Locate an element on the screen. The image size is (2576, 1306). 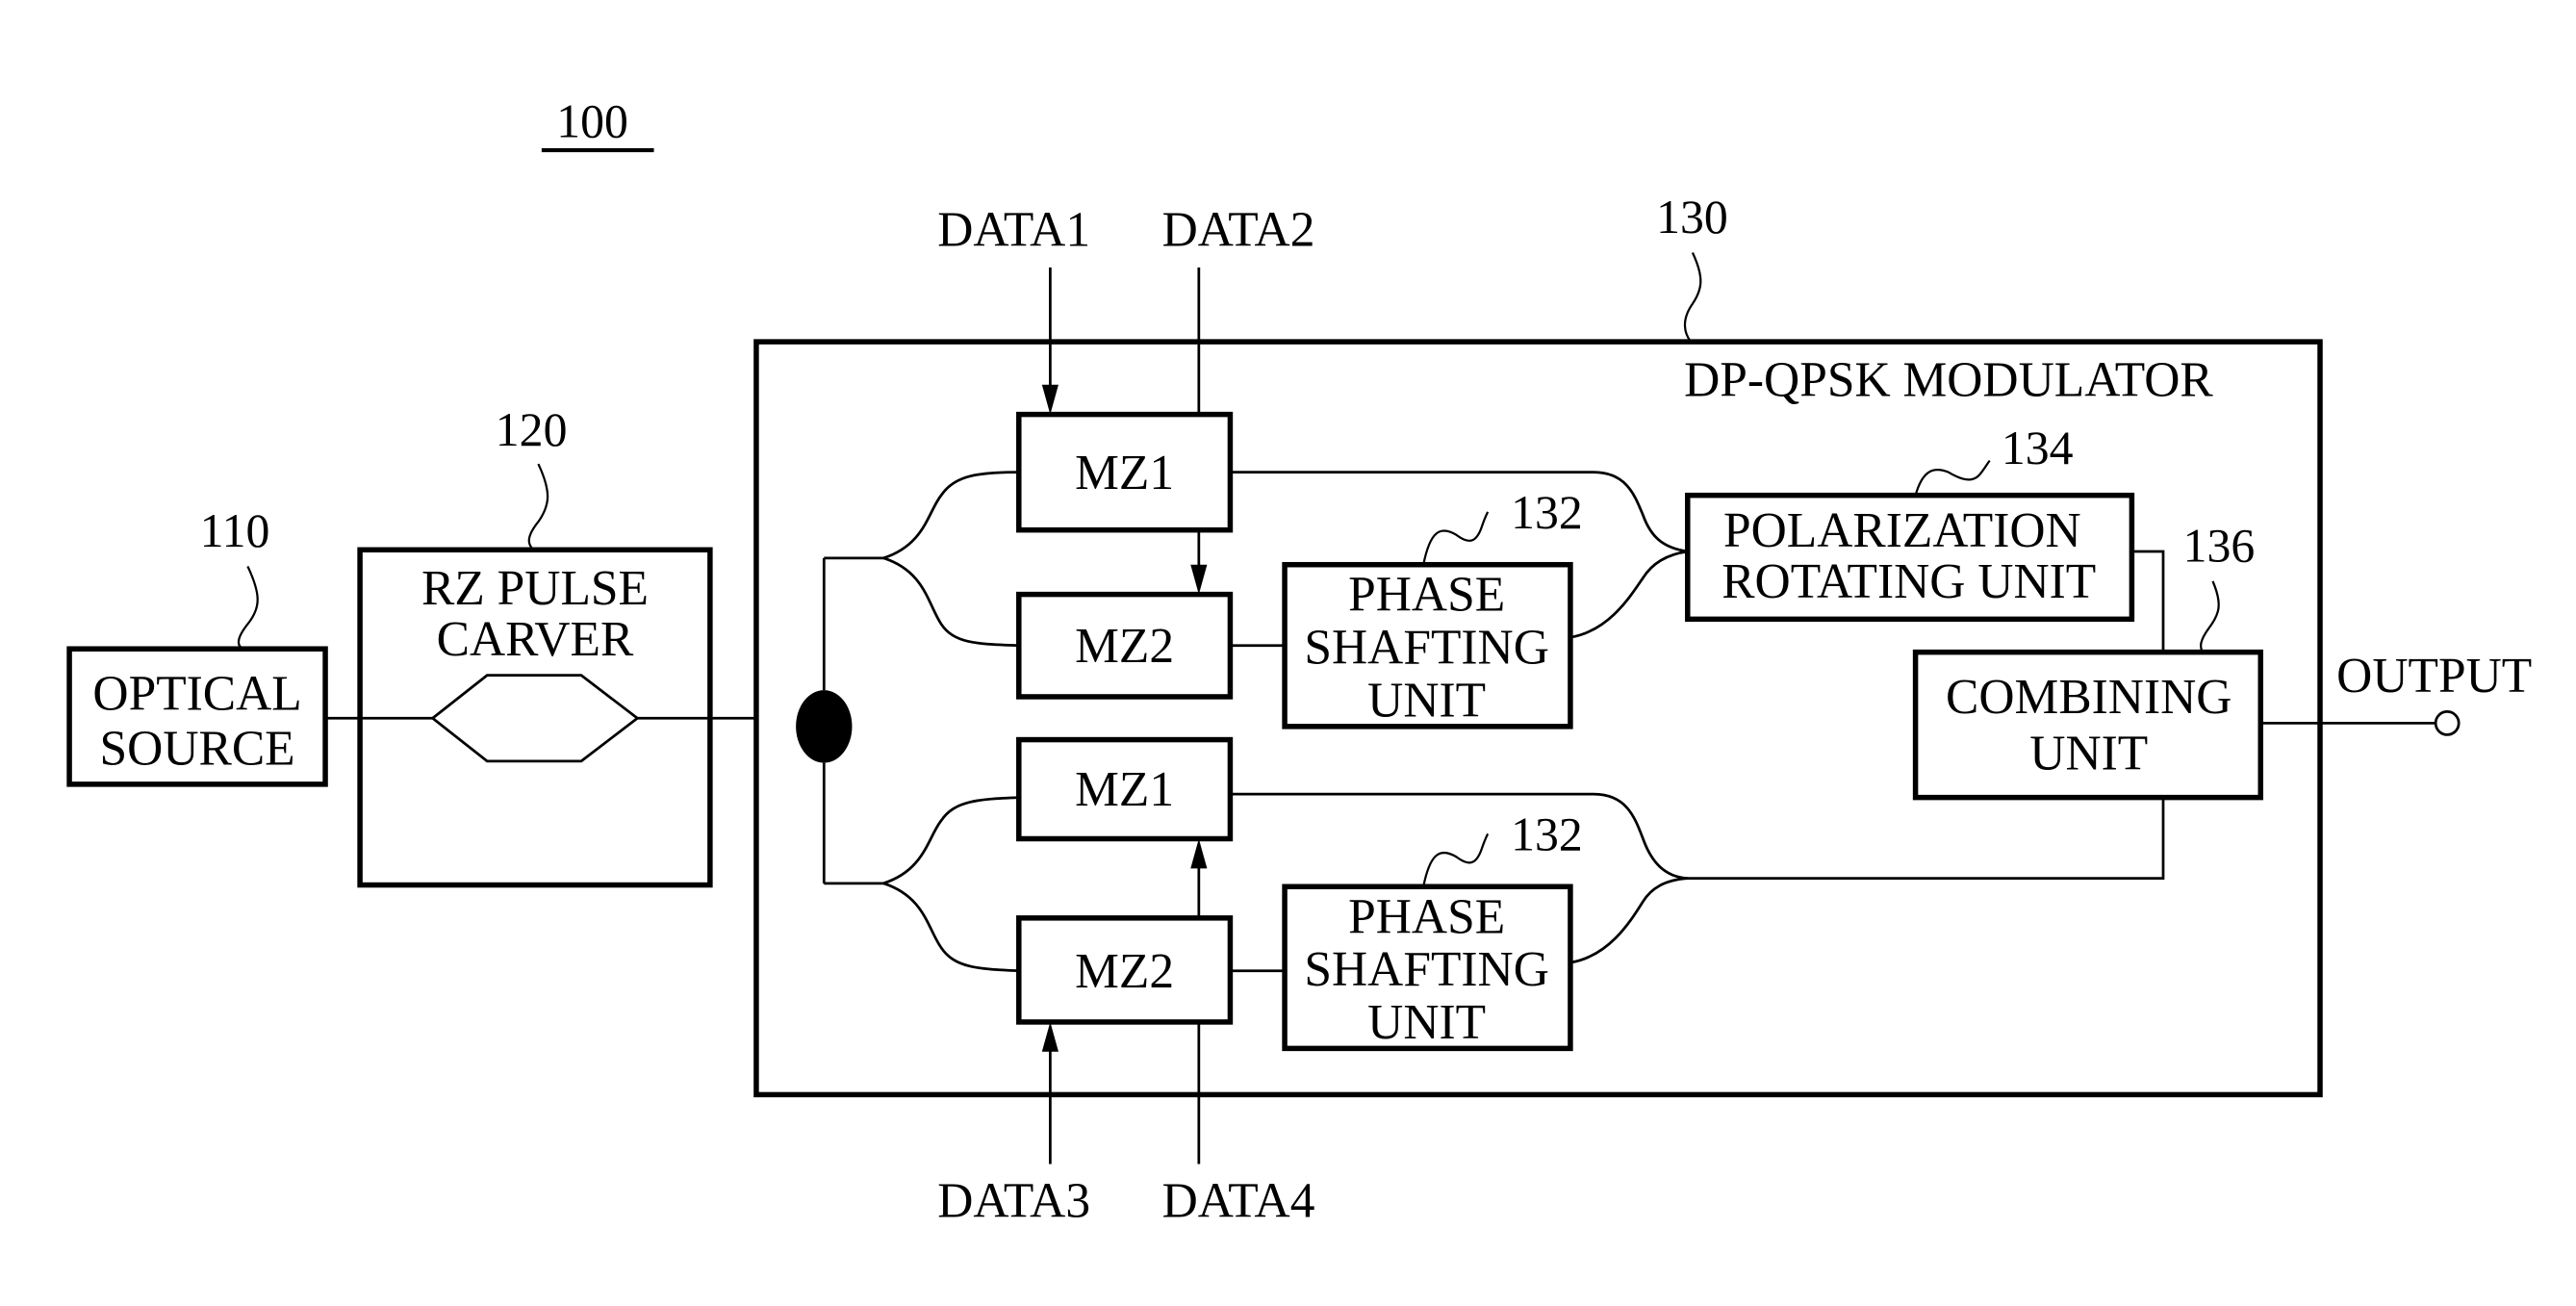
pulse-carver-label-line1: RZ PULSE is located at coordinates (535, 588).